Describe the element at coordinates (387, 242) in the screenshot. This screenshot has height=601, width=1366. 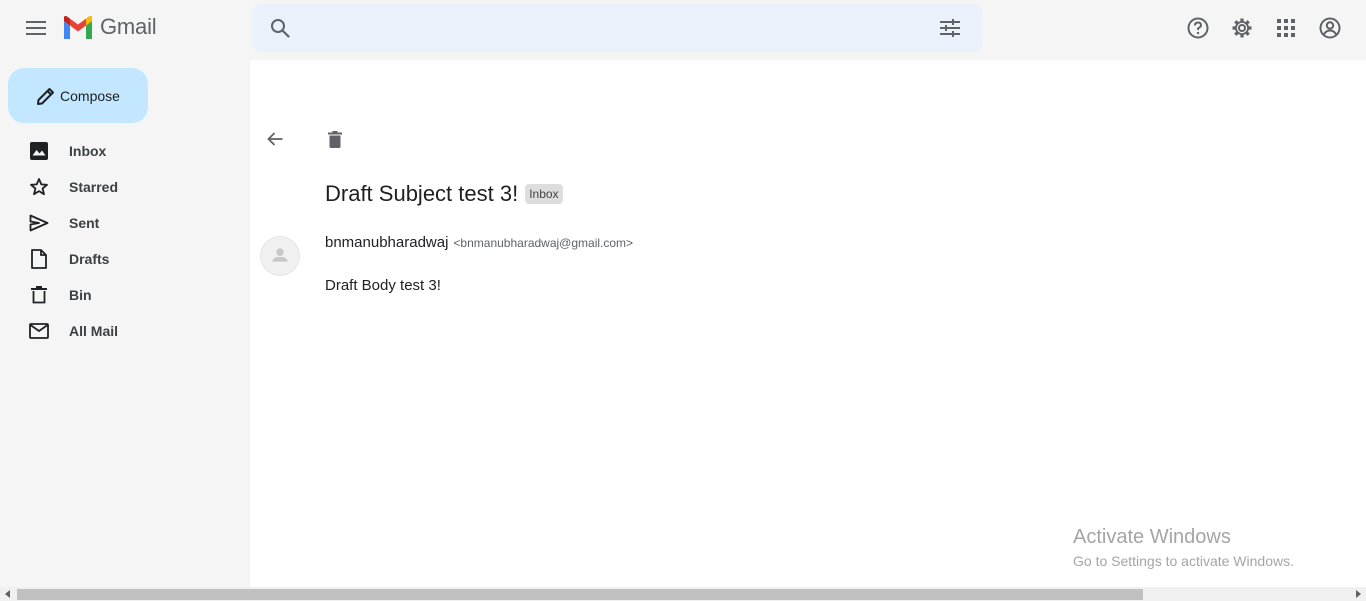
I see `sender-name: bnmanubharadwaj` at that location.